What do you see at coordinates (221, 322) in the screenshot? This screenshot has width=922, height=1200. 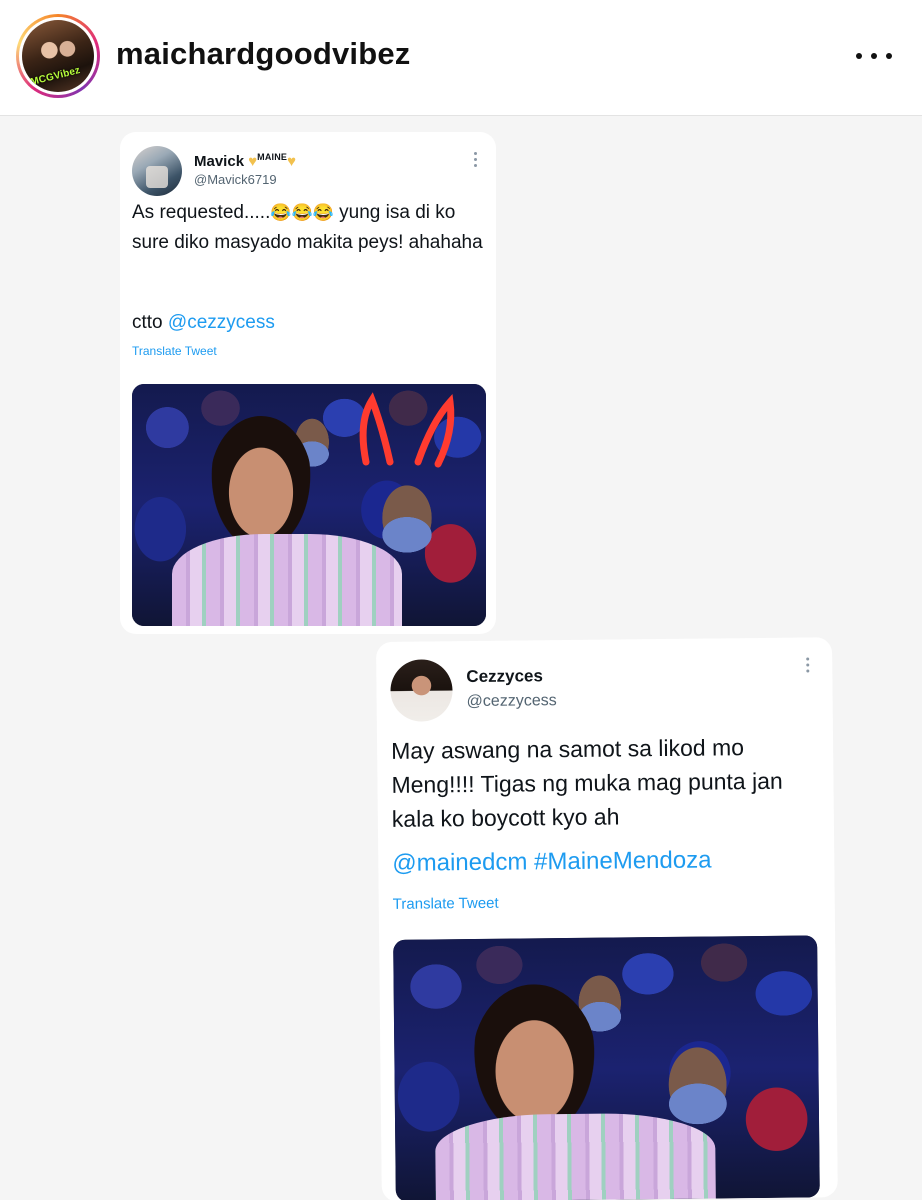 I see `mention-link: @cezzycess` at bounding box center [221, 322].